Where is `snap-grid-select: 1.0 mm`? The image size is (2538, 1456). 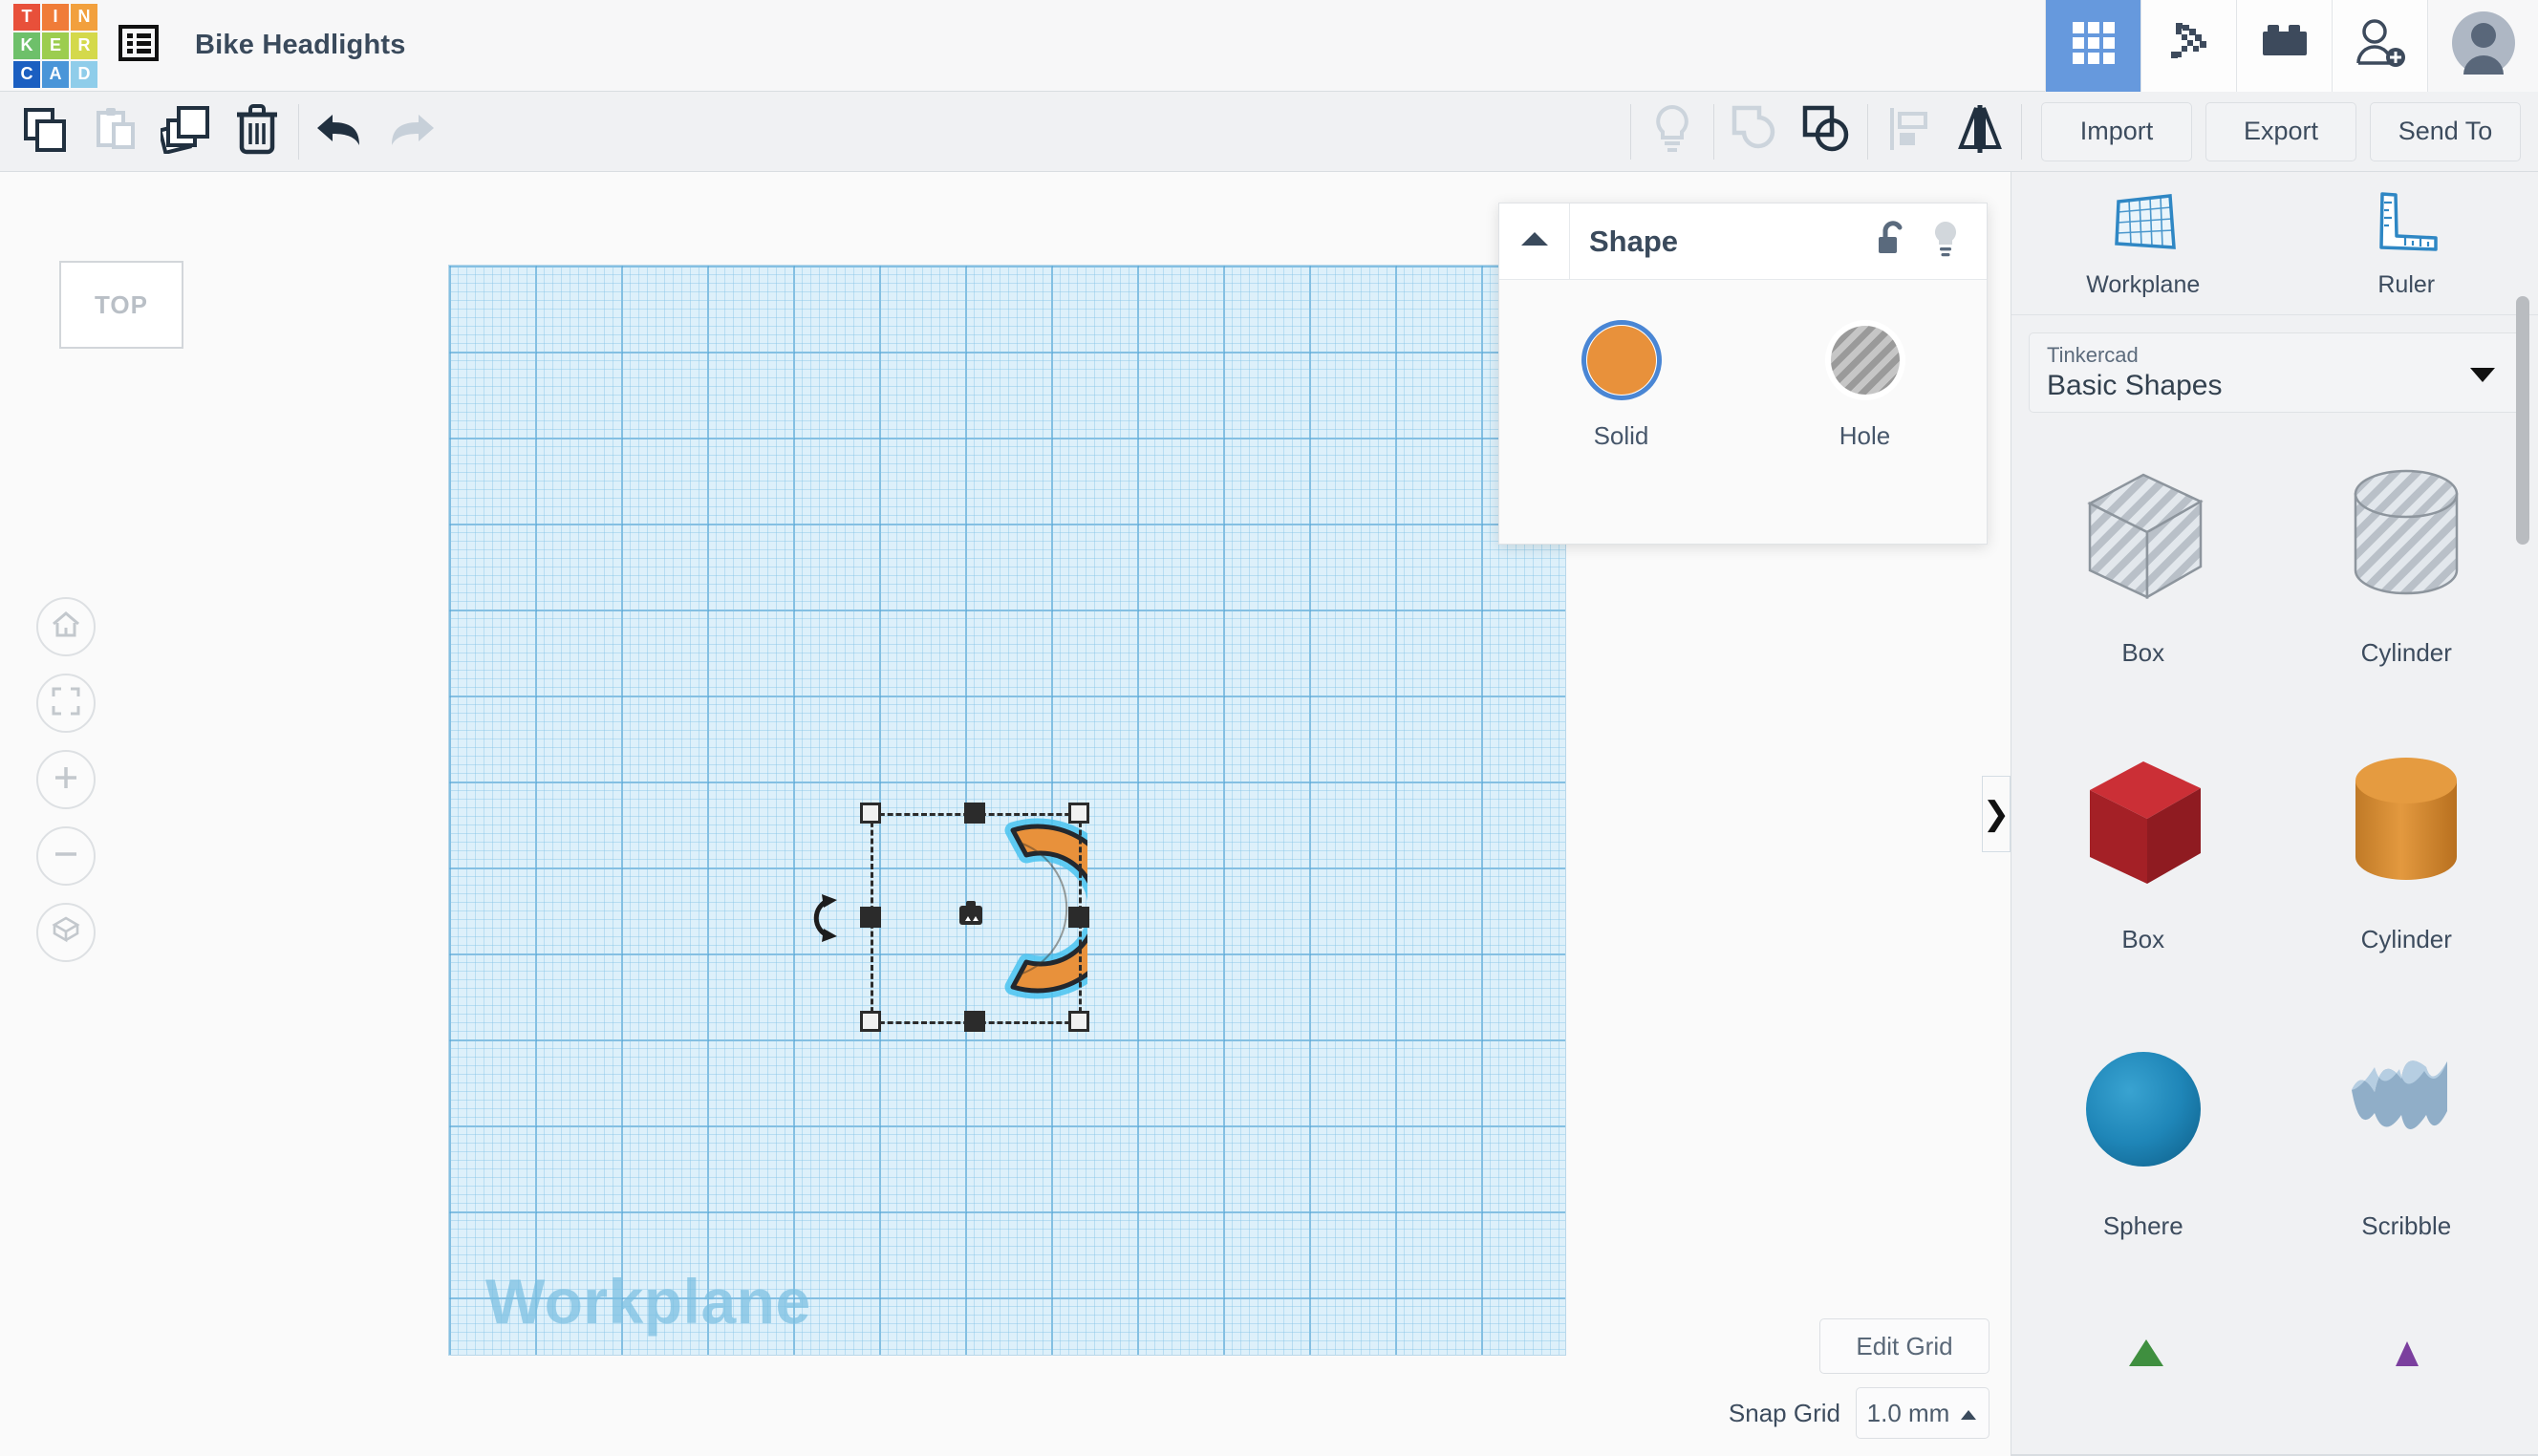 snap-grid-select: 1.0 mm is located at coordinates (1923, 1413).